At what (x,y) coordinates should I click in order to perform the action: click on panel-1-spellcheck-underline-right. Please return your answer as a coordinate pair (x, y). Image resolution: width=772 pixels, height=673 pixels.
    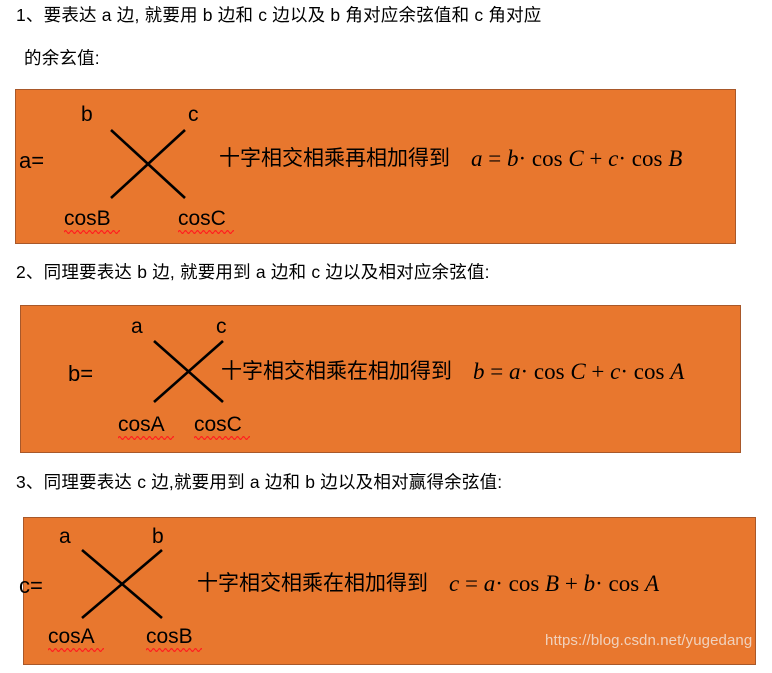
    Looking at the image, I should click on (206, 232).